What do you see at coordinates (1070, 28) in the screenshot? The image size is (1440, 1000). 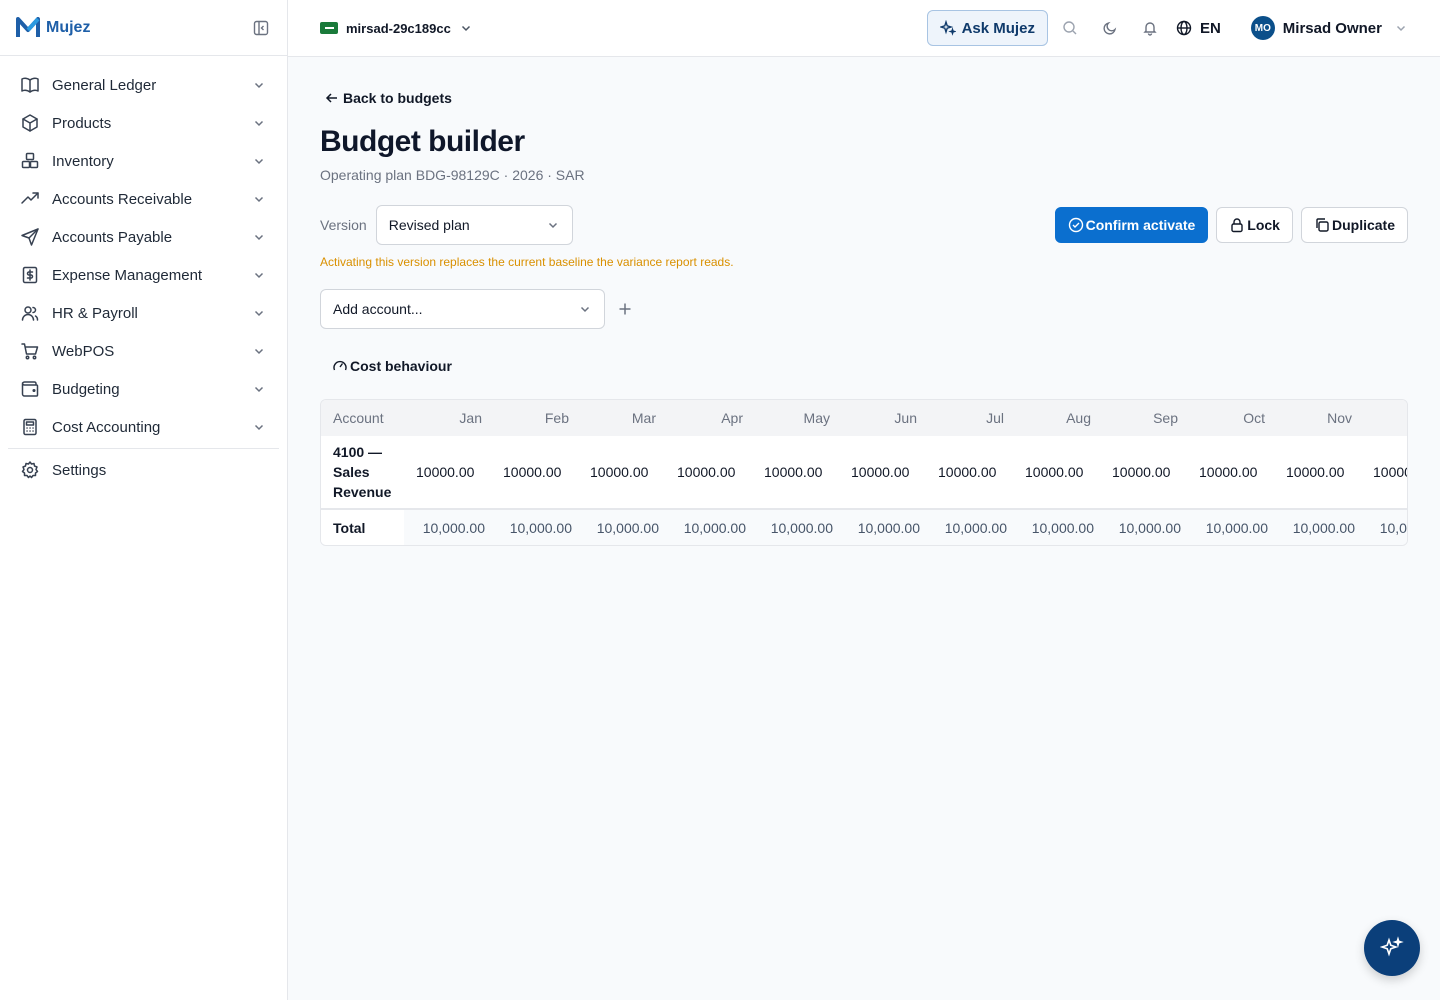 I see `search-icon` at bounding box center [1070, 28].